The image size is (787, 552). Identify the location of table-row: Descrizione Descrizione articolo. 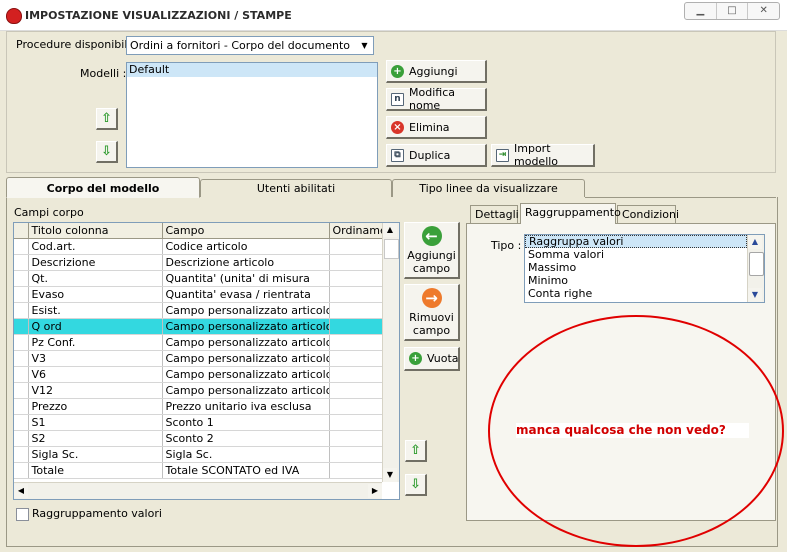
(198, 262).